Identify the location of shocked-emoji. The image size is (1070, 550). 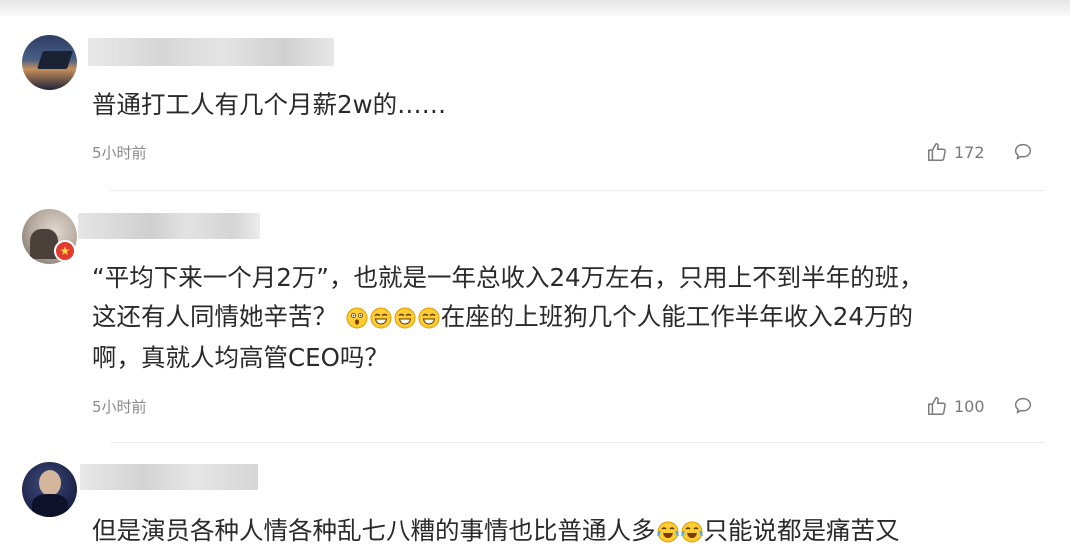
(357, 318).